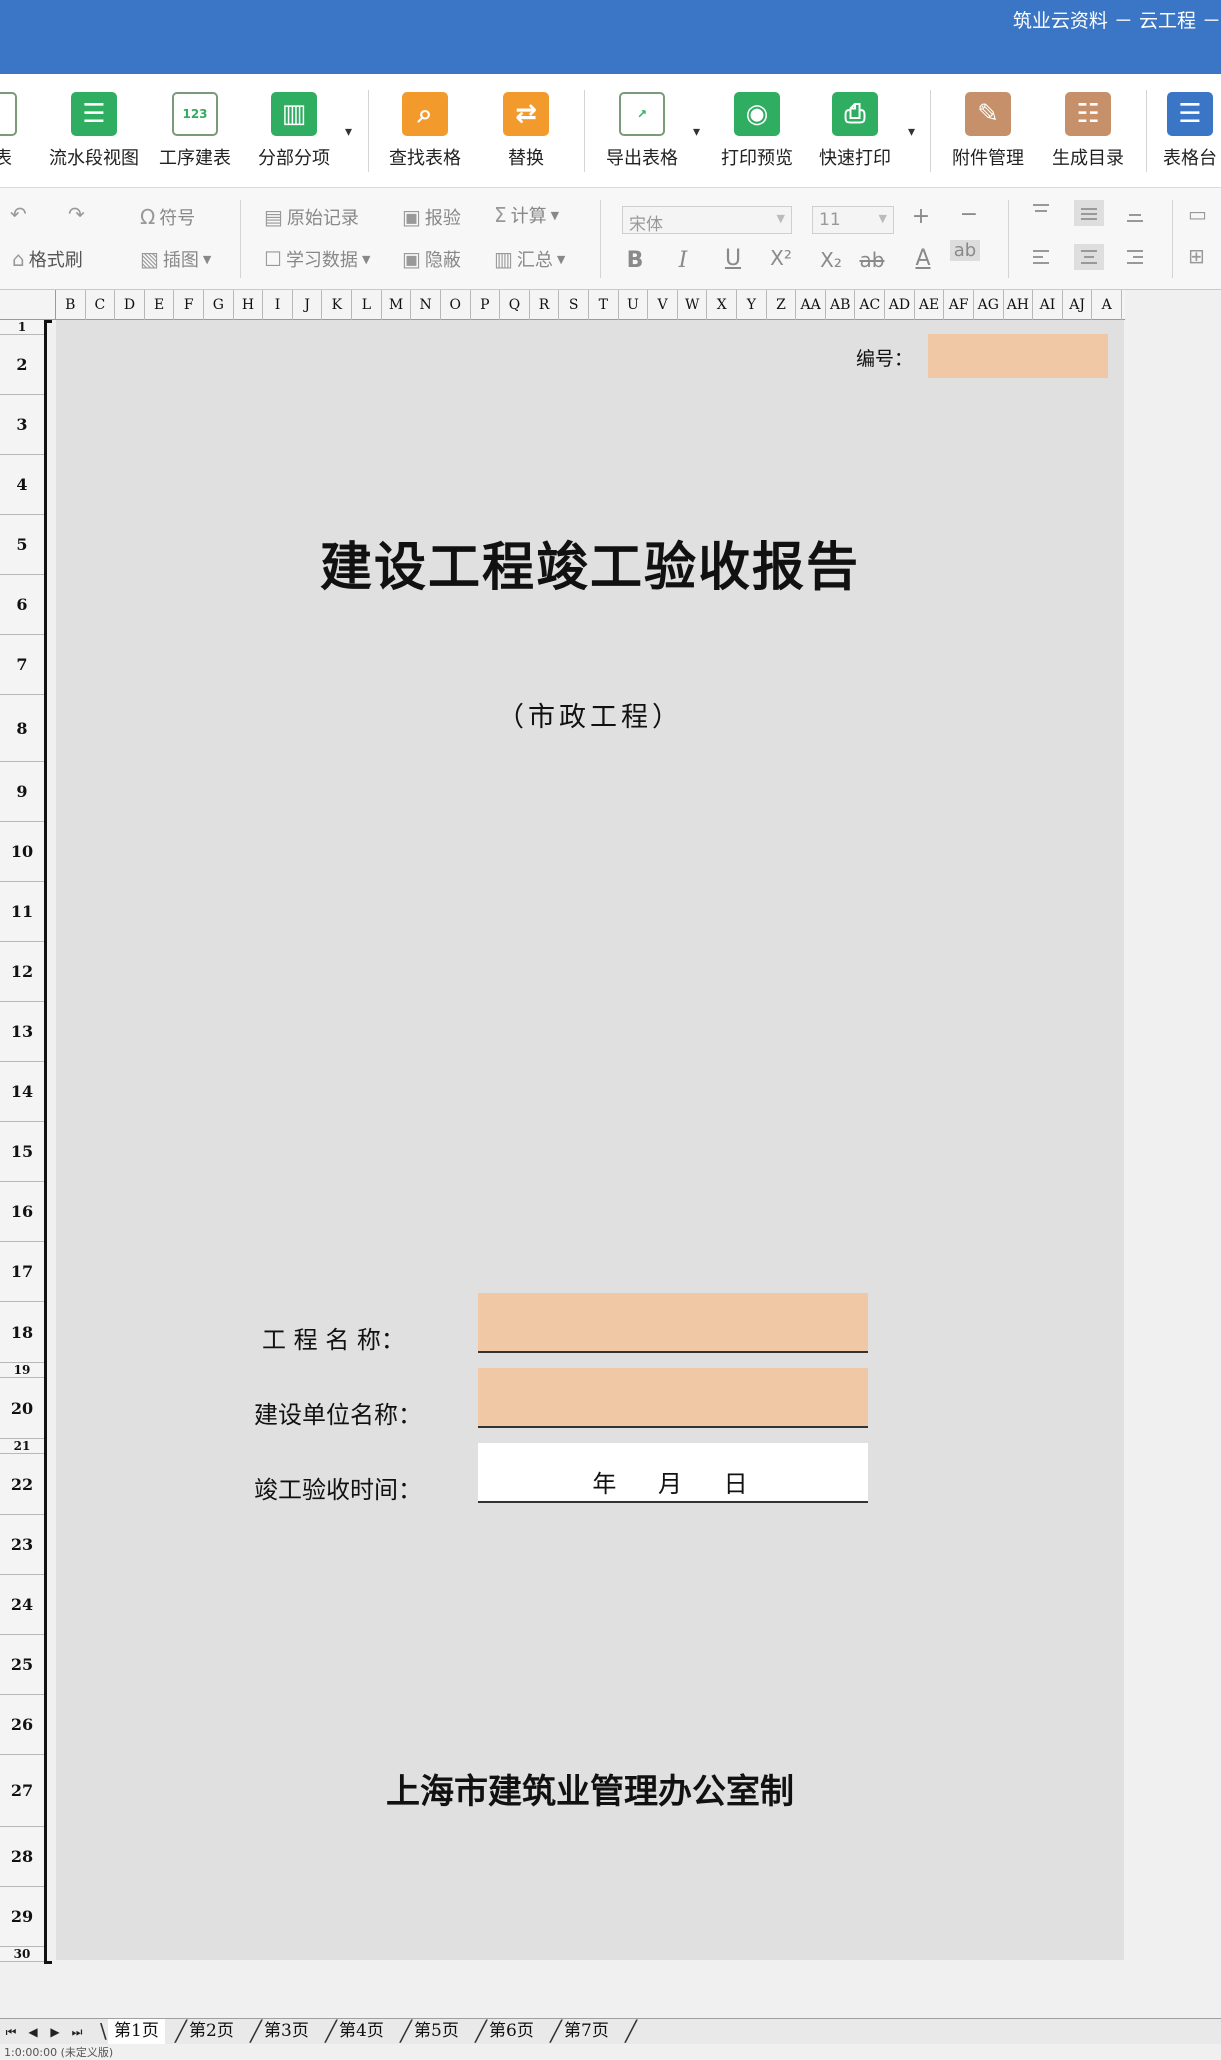 The image size is (1221, 2060). I want to click on row-header-cell: 12, so click(22, 972).